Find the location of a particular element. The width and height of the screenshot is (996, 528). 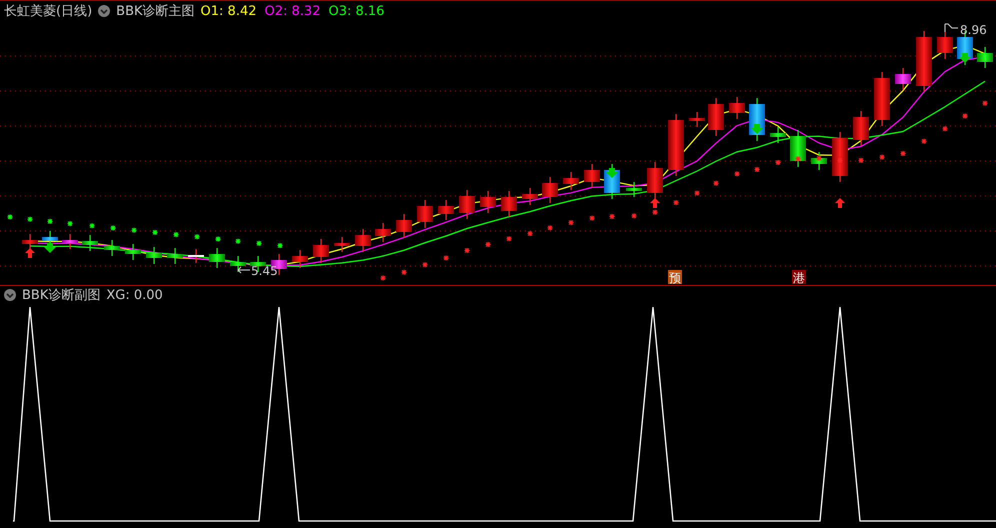

signal-badge: 港 is located at coordinates (799, 277).